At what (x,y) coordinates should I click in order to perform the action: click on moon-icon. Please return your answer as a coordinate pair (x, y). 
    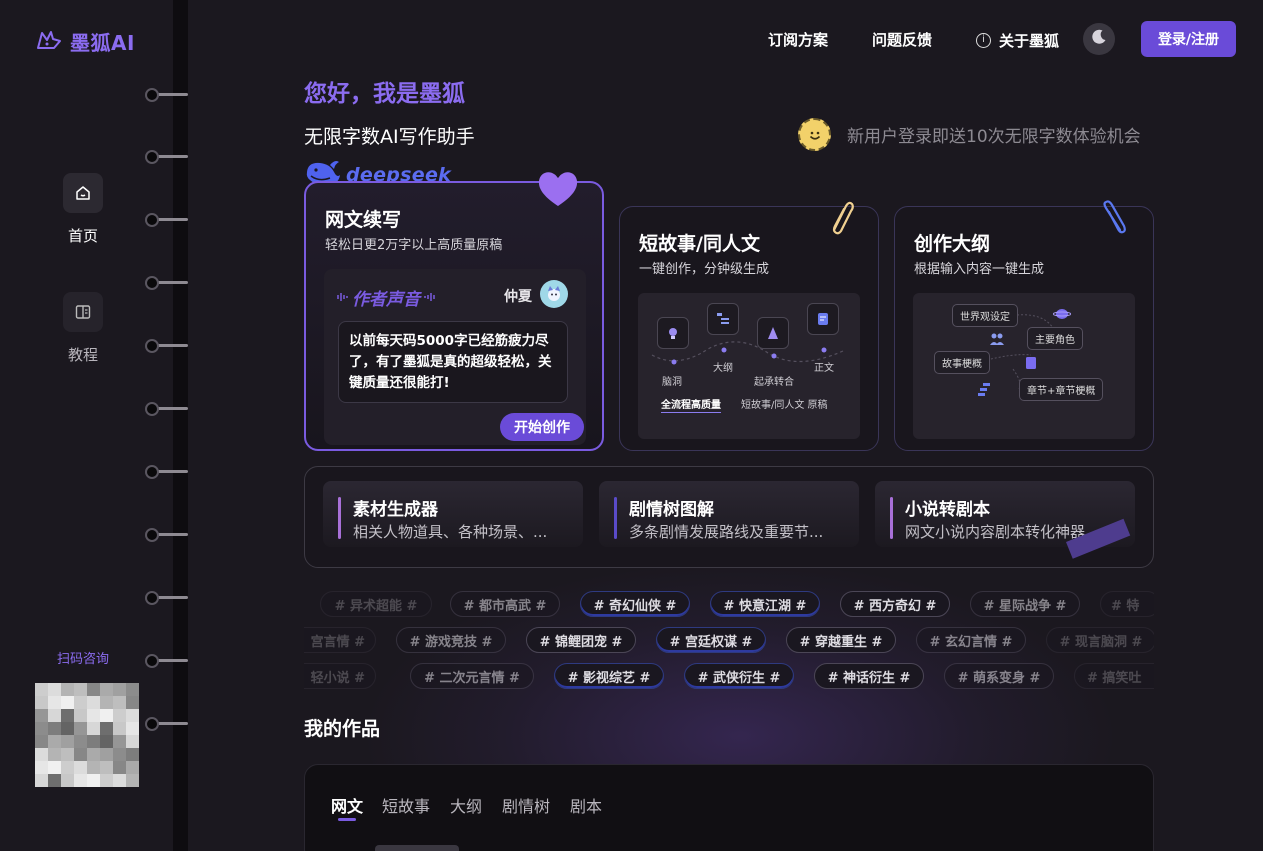
    Looking at the image, I should click on (1099, 39).